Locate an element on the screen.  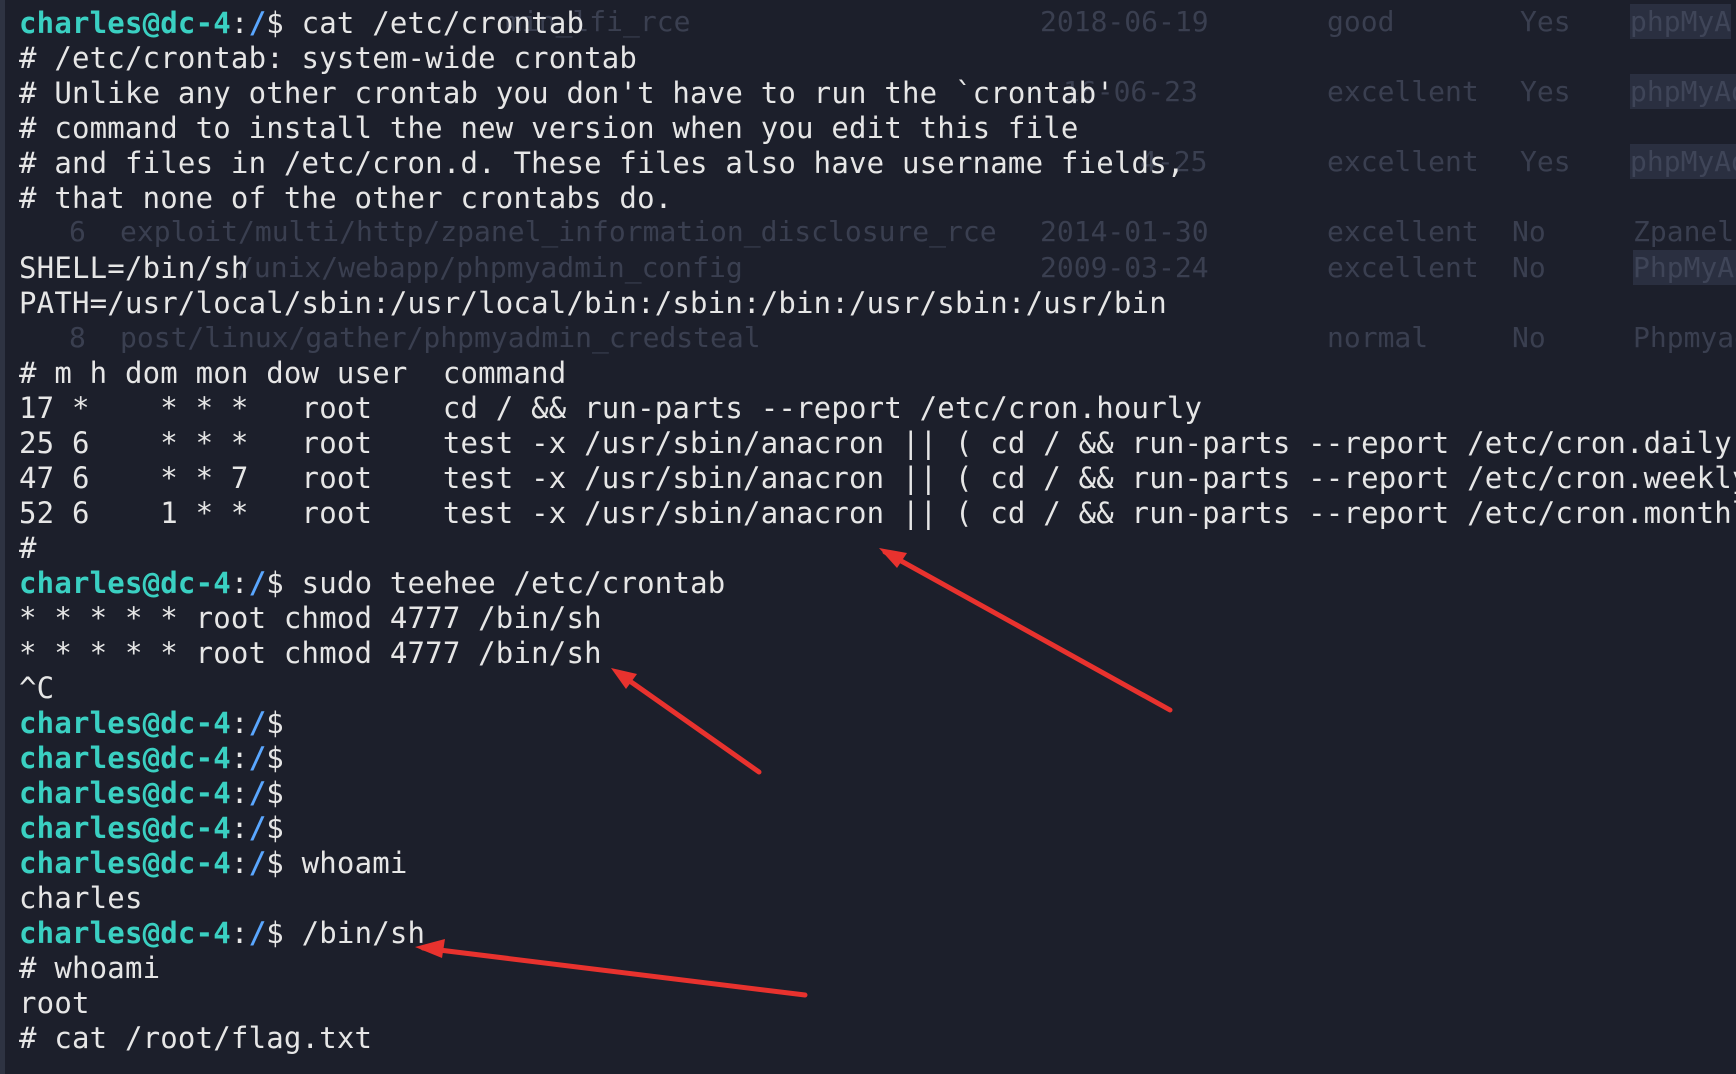
output-line: SHELL=/bin/sh is located at coordinates (877, 268).